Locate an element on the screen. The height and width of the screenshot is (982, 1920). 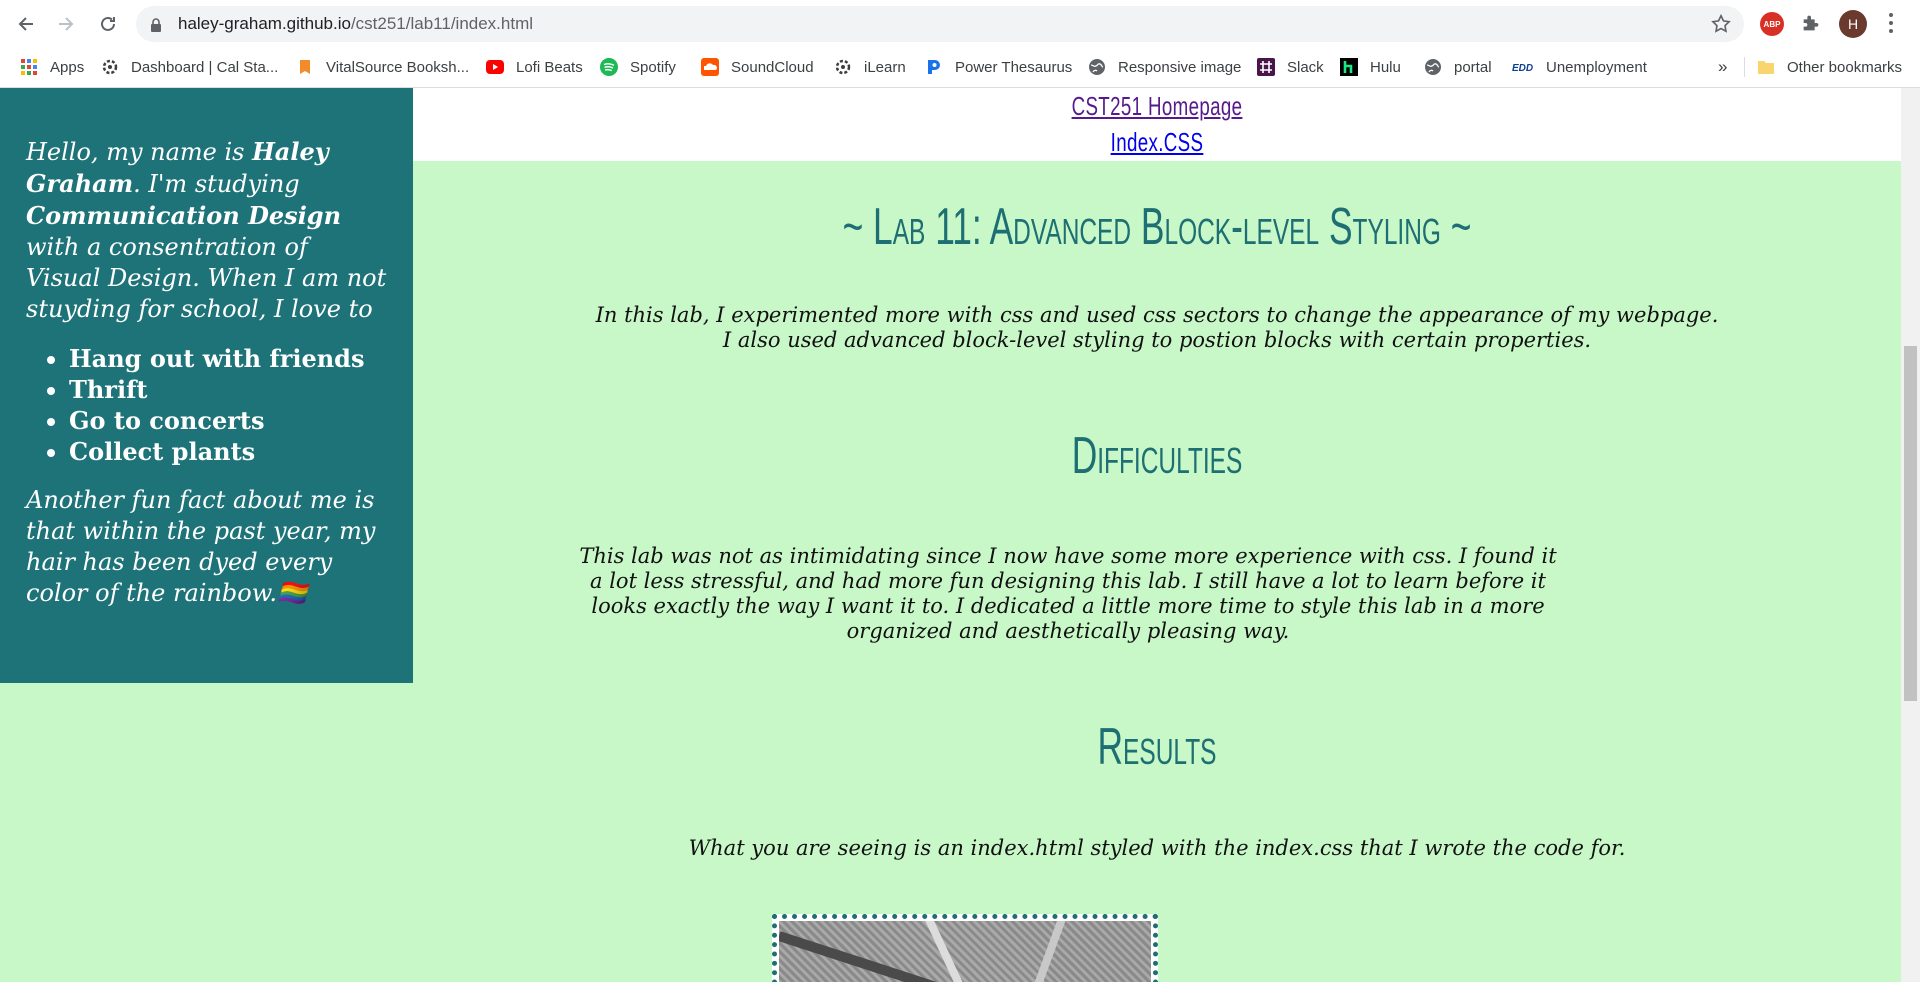
bookmark-label: iLearn is located at coordinates (885, 67).